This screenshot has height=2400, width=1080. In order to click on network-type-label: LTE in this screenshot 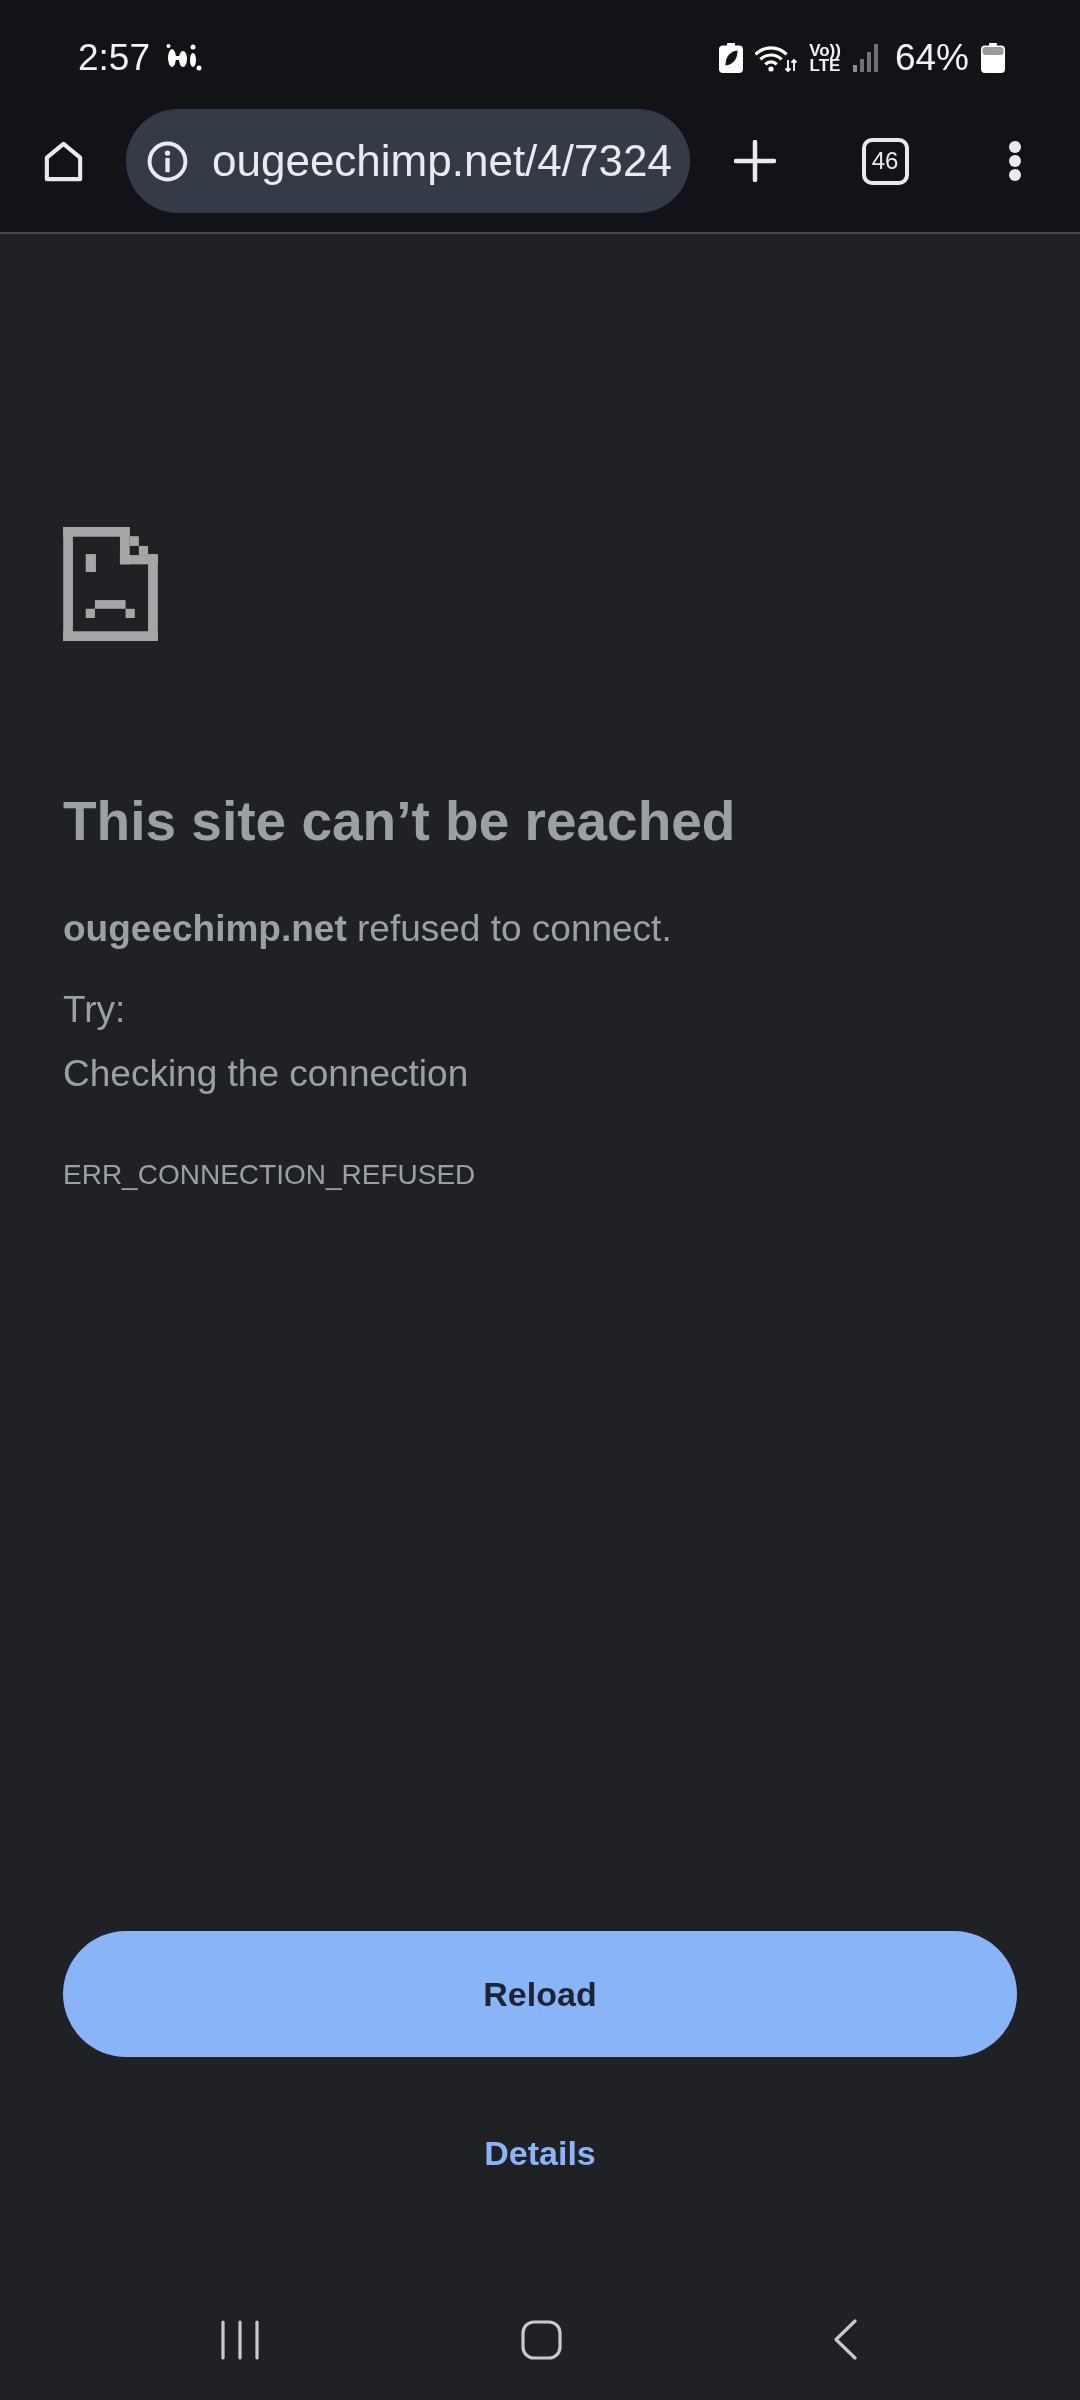, I will do `click(825, 65)`.